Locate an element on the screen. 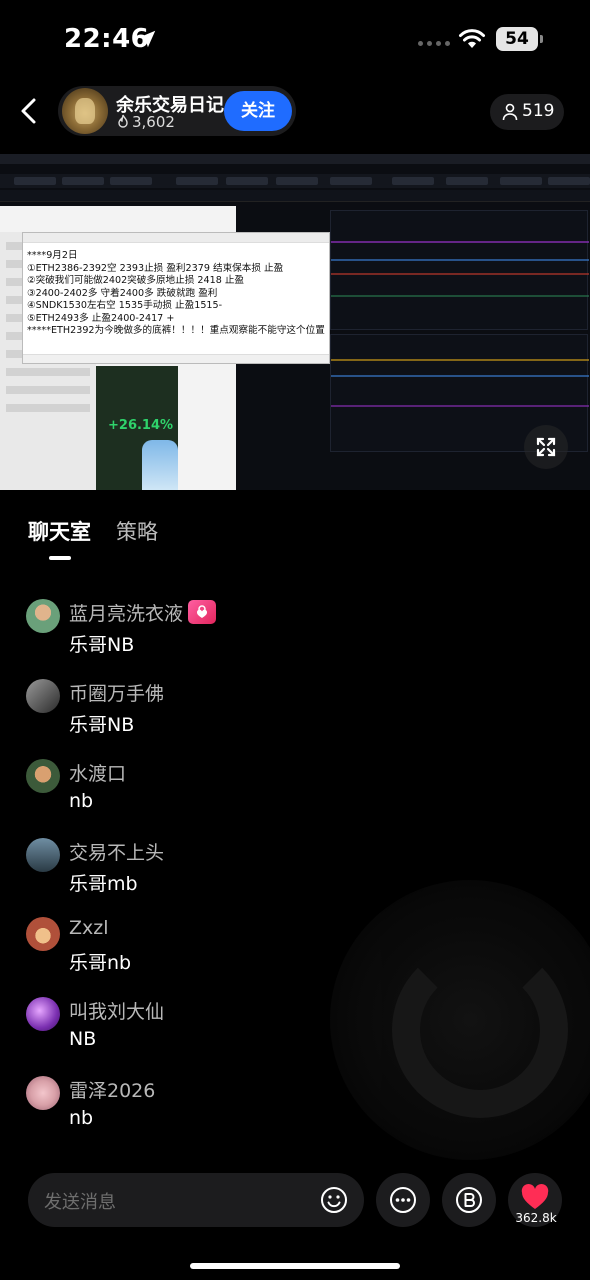  viewer-count-pill: 519 is located at coordinates (527, 112).